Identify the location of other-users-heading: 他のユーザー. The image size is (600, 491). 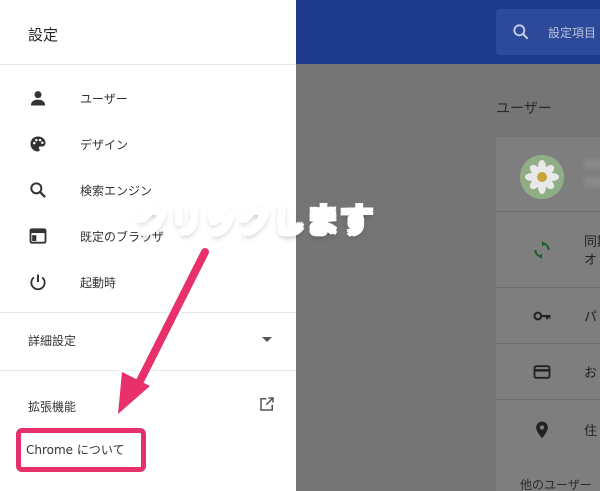
(556, 484).